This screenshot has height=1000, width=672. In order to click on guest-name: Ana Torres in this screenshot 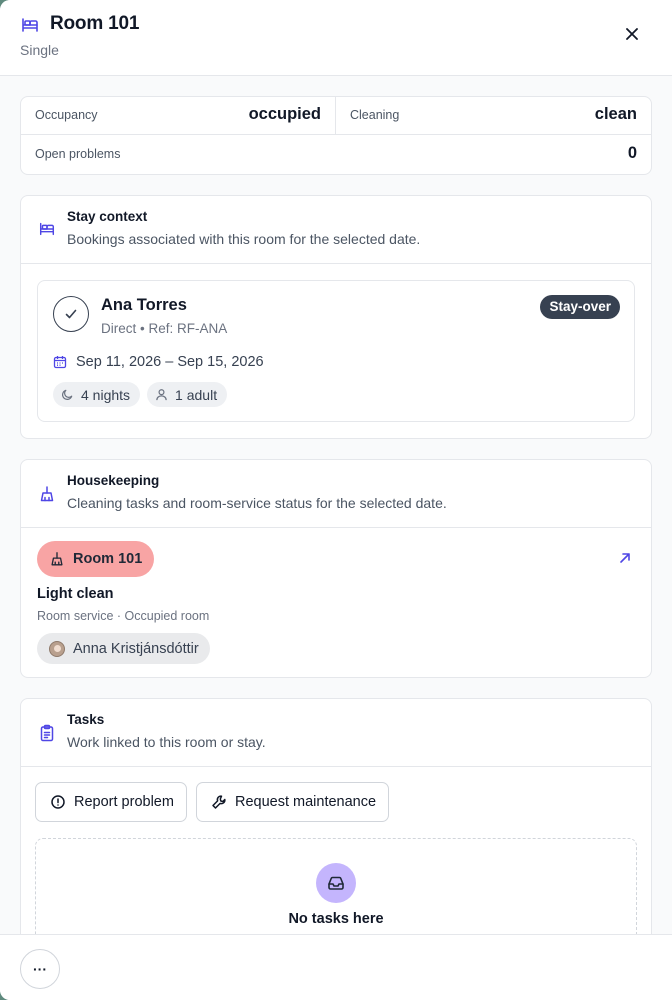, I will do `click(144, 305)`.